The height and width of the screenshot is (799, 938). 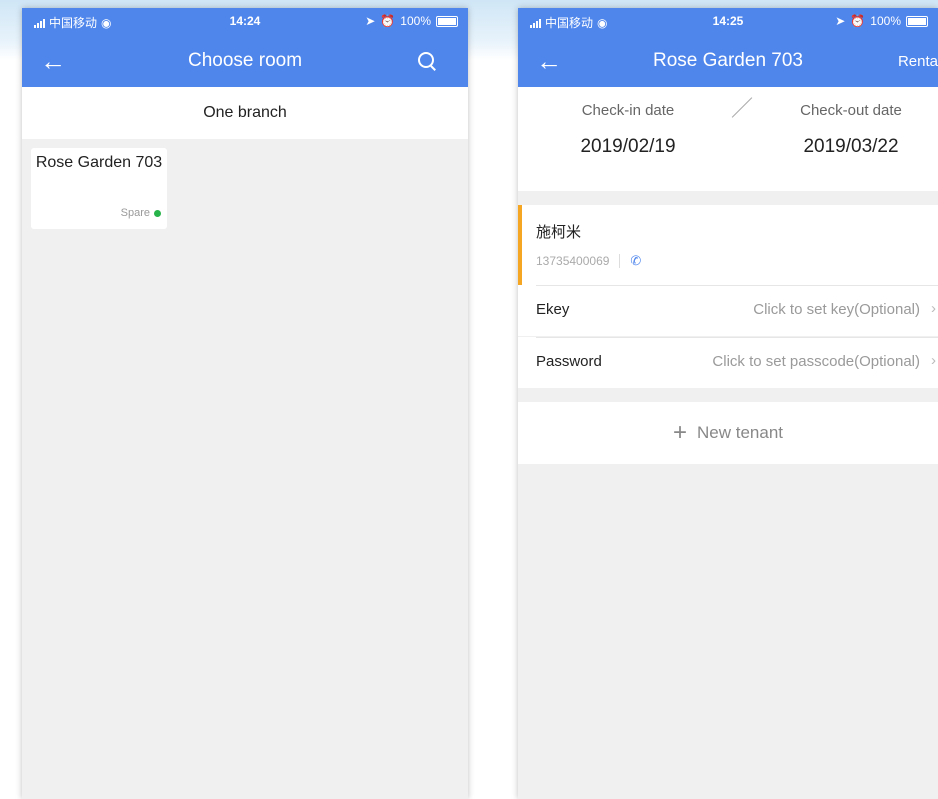 I want to click on ekey-row: Ekey Click to set key(Optional) ›, so click(x=728, y=310).